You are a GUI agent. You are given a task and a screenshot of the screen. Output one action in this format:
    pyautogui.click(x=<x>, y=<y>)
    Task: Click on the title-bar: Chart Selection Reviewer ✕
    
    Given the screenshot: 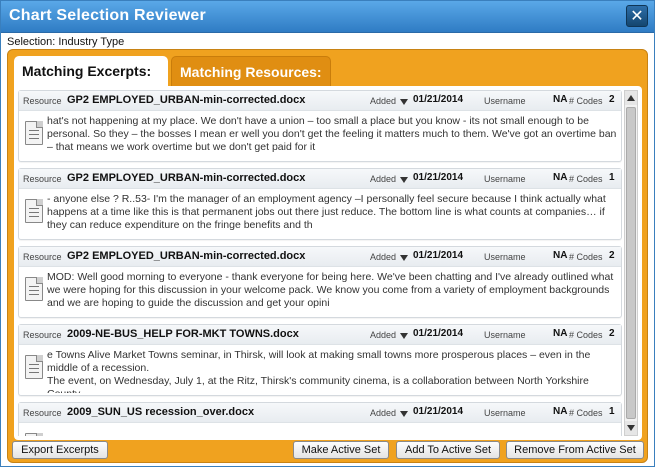 What is the action you would take?
    pyautogui.click(x=327, y=17)
    